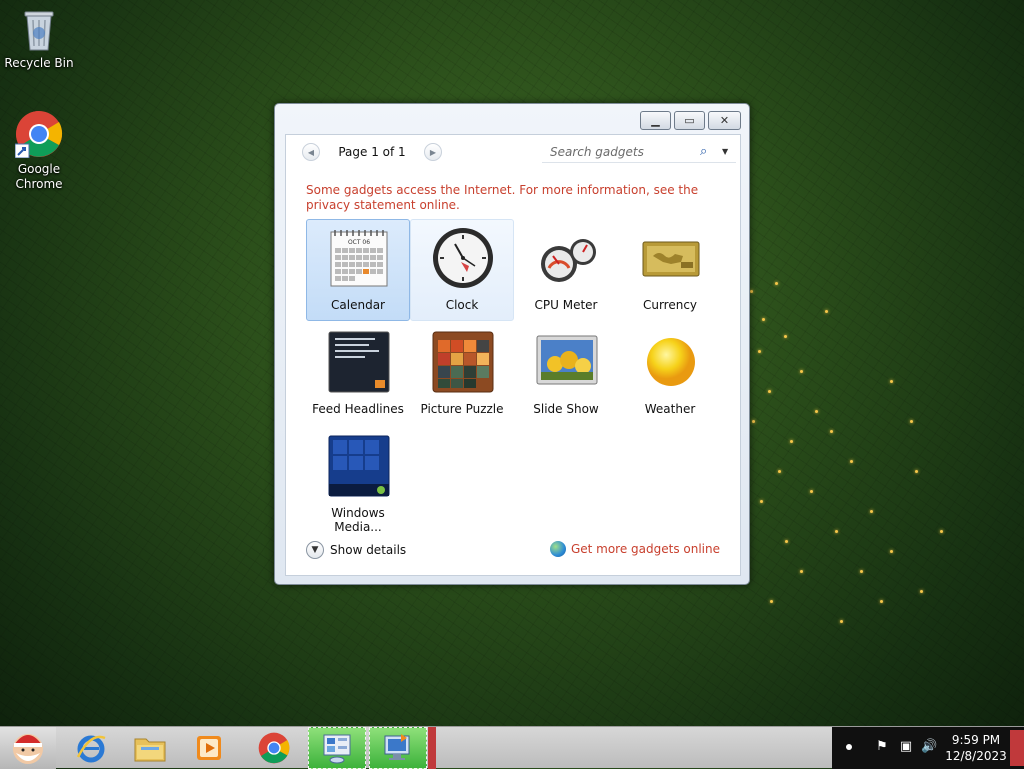 The width and height of the screenshot is (1024, 769). Describe the element at coordinates (567, 258) in the screenshot. I see `cpu-meter-icon` at that location.